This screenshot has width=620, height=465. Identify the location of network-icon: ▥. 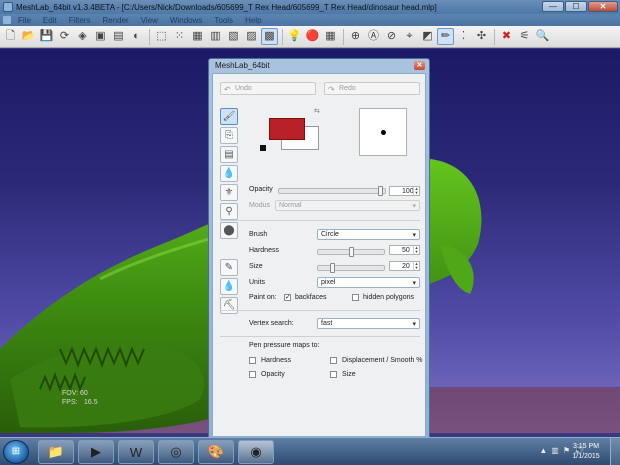
(555, 450).